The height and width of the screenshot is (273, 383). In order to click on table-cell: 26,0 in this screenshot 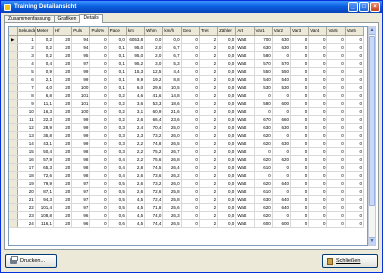, I will do `click(172, 135)`.